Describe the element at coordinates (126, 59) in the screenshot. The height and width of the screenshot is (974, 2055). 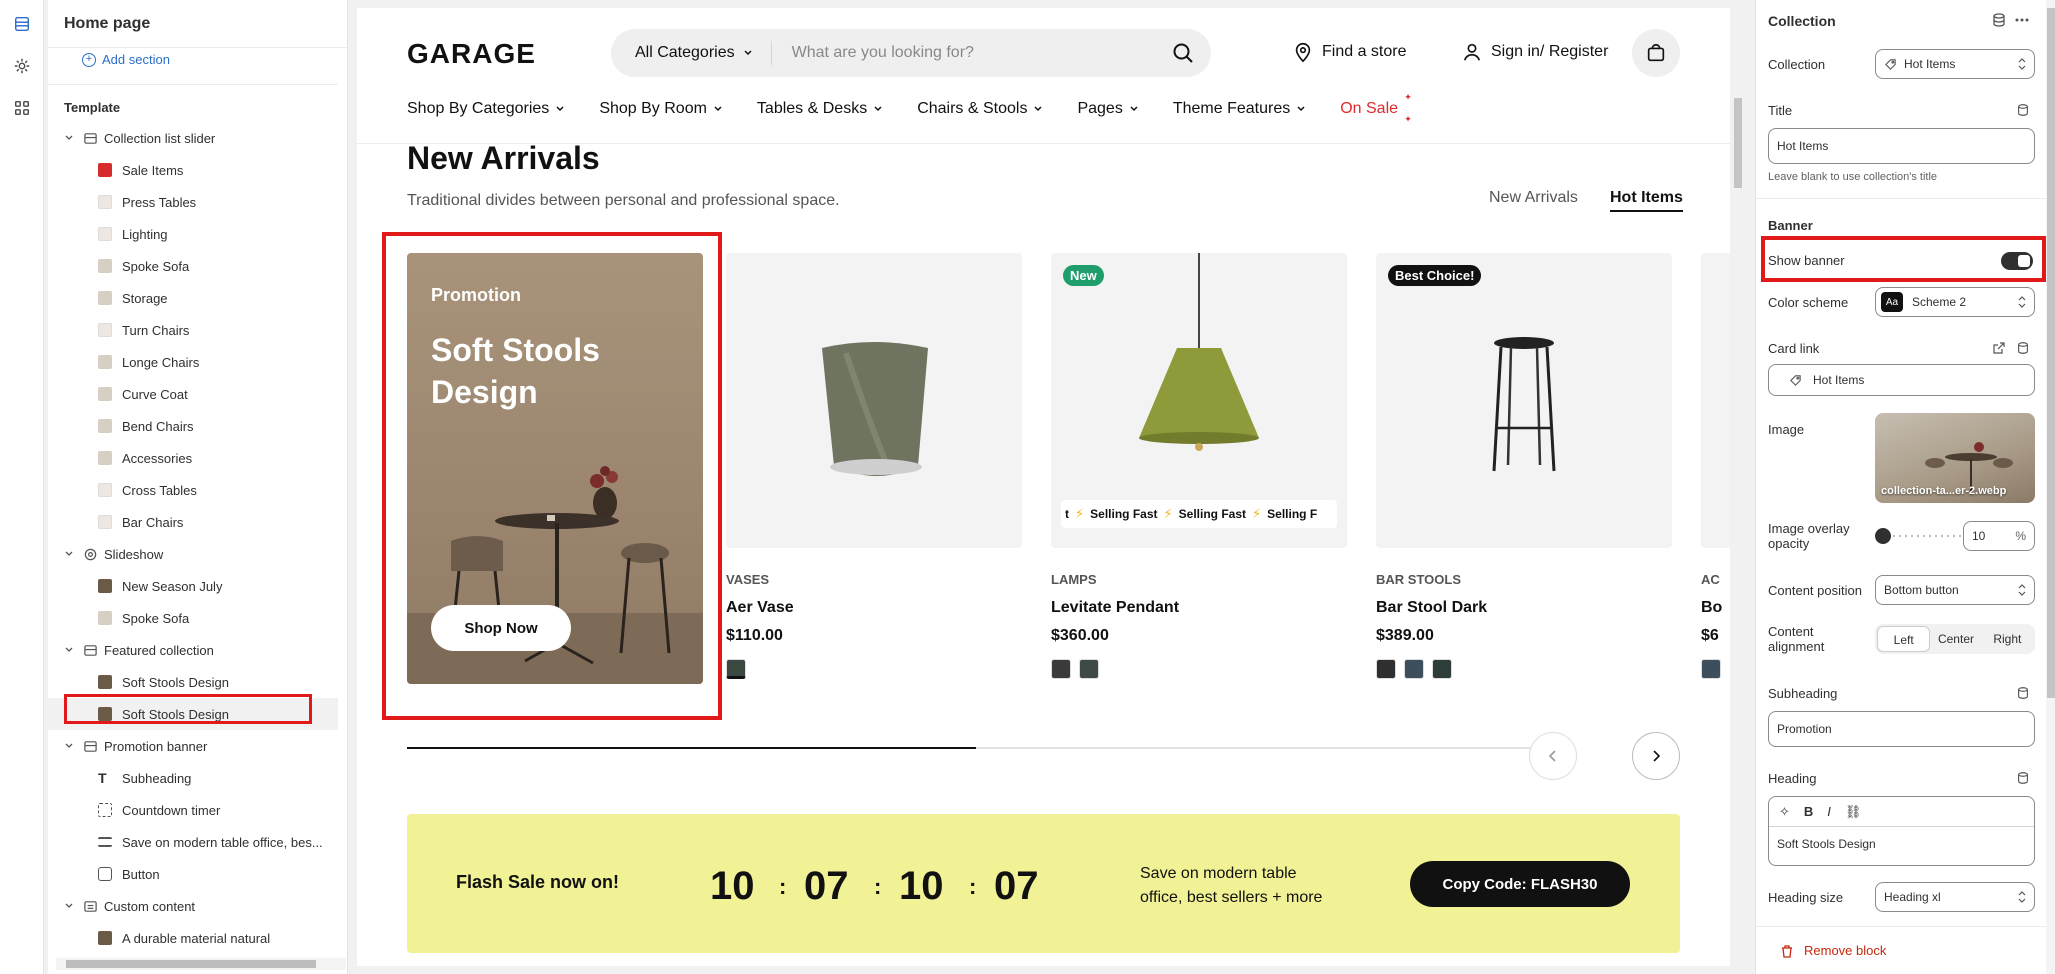
I see `add-section-button: + Add section` at that location.